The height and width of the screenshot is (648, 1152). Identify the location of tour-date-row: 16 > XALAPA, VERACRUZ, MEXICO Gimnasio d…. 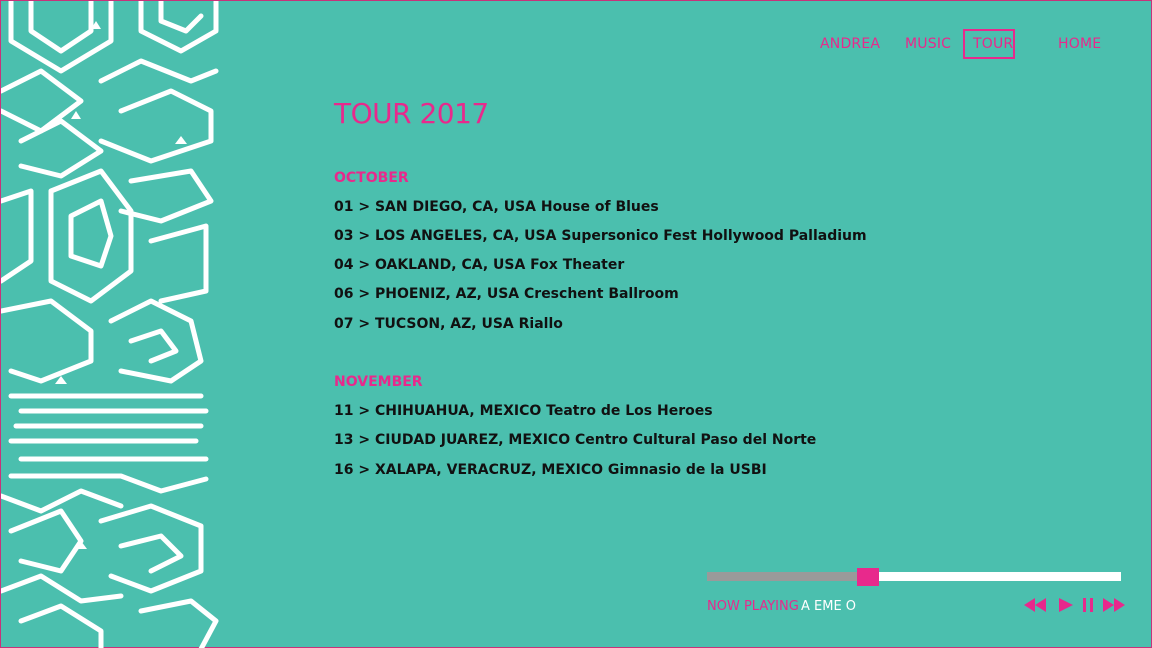
(550, 470).